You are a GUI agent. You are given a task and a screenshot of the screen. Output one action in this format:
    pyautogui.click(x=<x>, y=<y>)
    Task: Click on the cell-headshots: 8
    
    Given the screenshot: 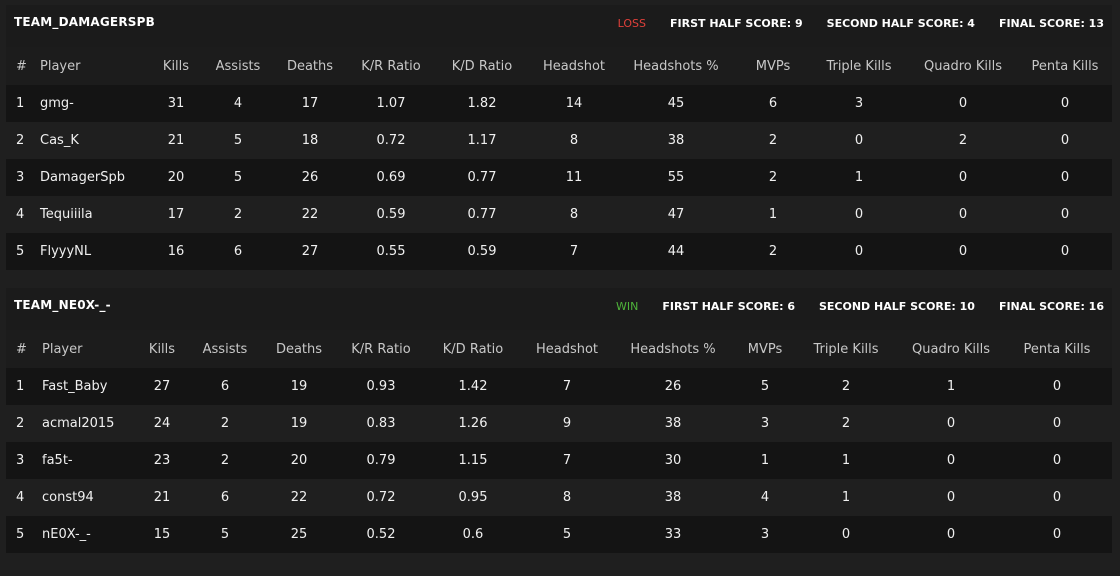 What is the action you would take?
    pyautogui.click(x=567, y=497)
    